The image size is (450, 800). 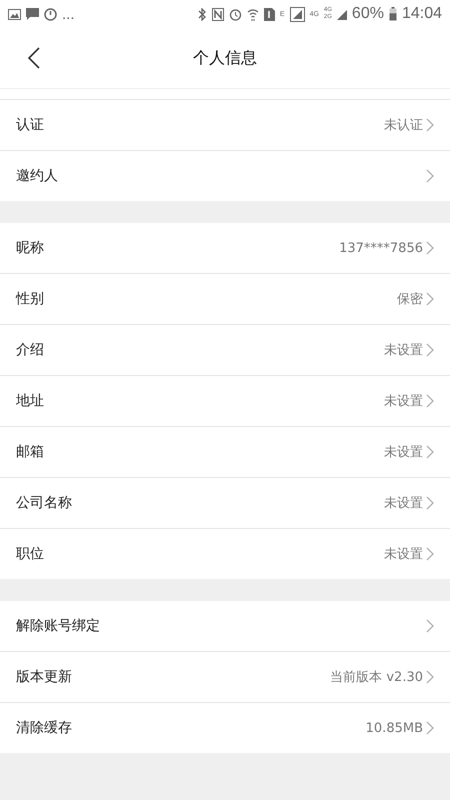 What do you see at coordinates (381, 248) in the screenshot?
I see `row-value: 137****7856` at bounding box center [381, 248].